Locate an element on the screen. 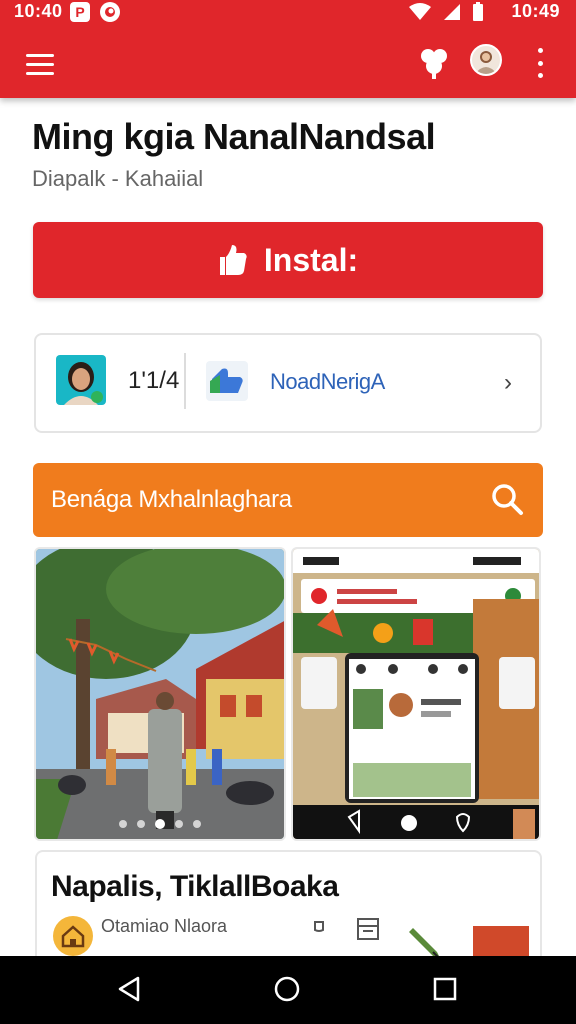 Image resolution: width=576 pixels, height=1024 pixels. app-subtitle: Diapalk - Kahaiial is located at coordinates (118, 178).